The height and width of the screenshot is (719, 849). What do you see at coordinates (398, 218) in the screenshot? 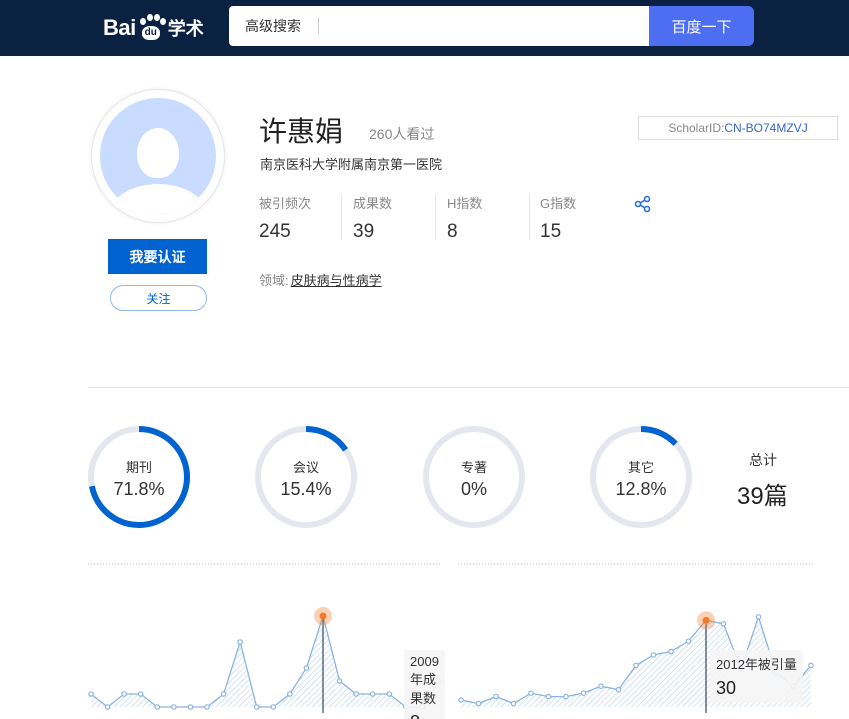
I see `metric-results: 成果数 39` at bounding box center [398, 218].